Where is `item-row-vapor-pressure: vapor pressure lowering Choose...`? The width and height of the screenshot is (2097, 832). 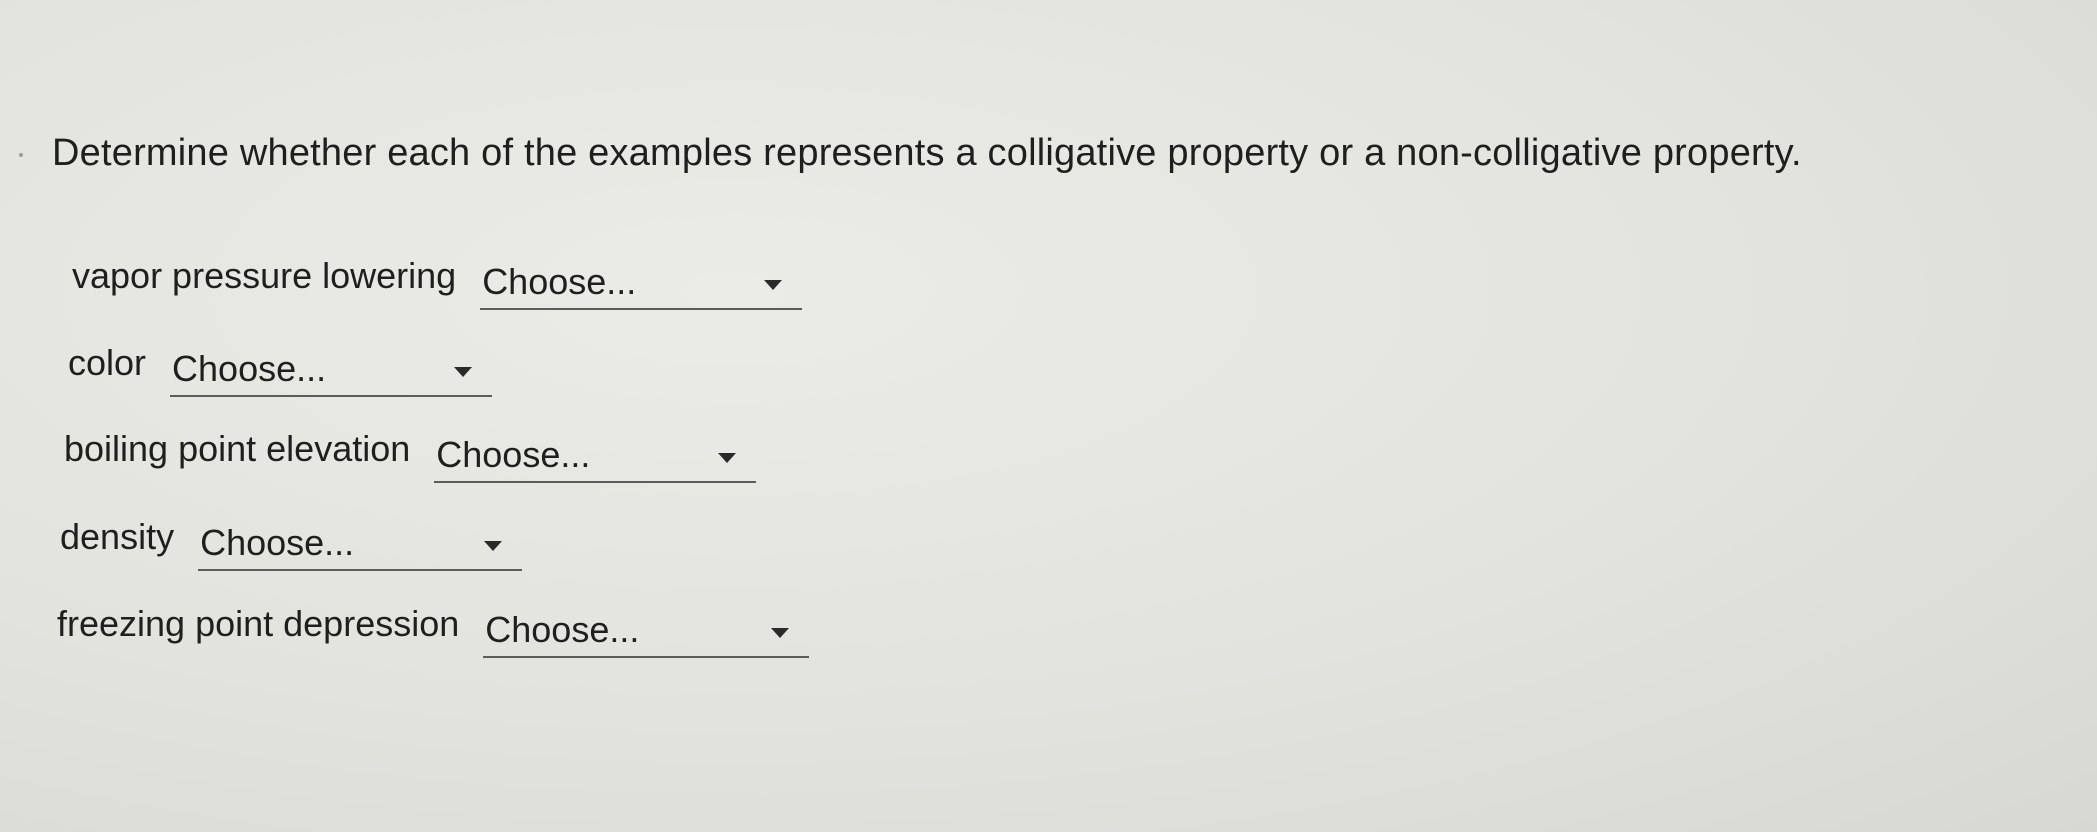
item-row-vapor-pressure: vapor pressure lowering Choose... is located at coordinates (437, 282).